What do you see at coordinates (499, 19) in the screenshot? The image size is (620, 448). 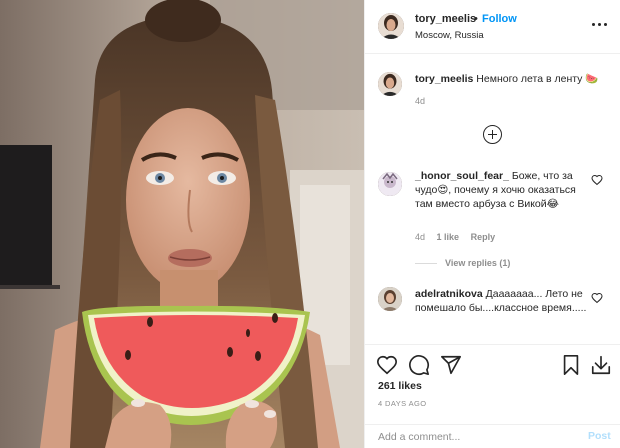 I see `follow-button: Follow` at bounding box center [499, 19].